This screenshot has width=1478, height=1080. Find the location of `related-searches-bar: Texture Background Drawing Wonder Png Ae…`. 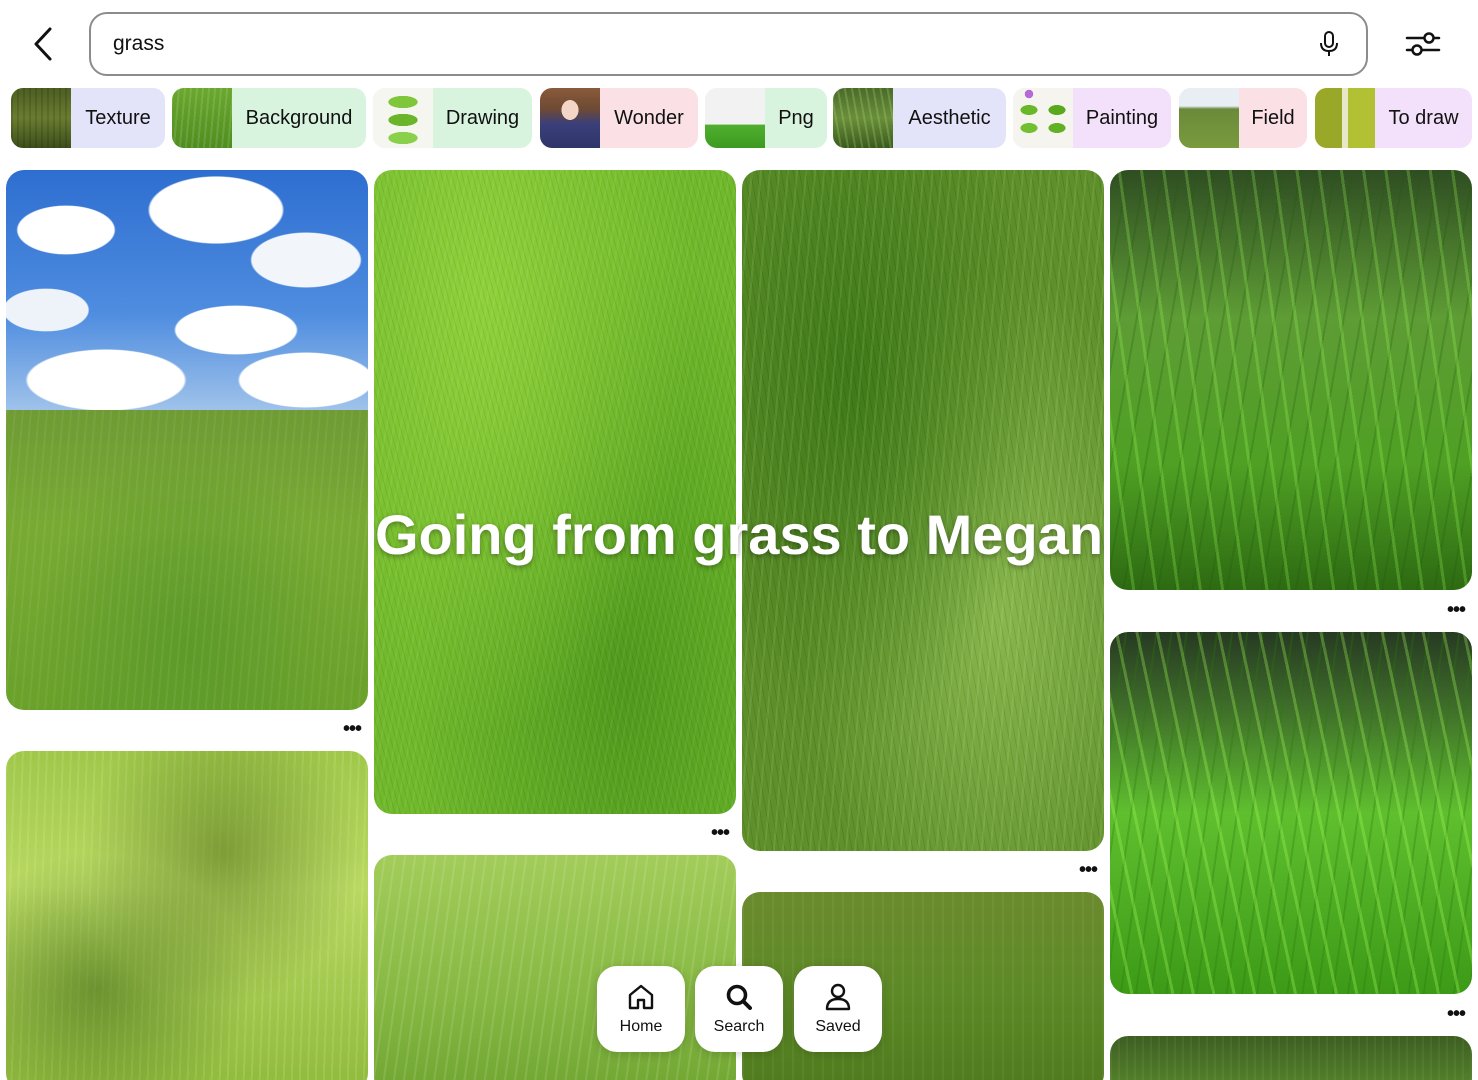

related-searches-bar: Texture Background Drawing Wonder Png Ae… is located at coordinates (739, 118).